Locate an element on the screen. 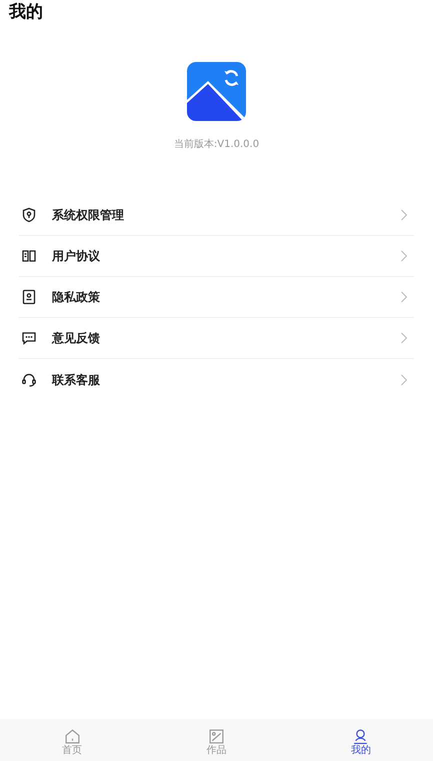  chat-icon is located at coordinates (29, 338).